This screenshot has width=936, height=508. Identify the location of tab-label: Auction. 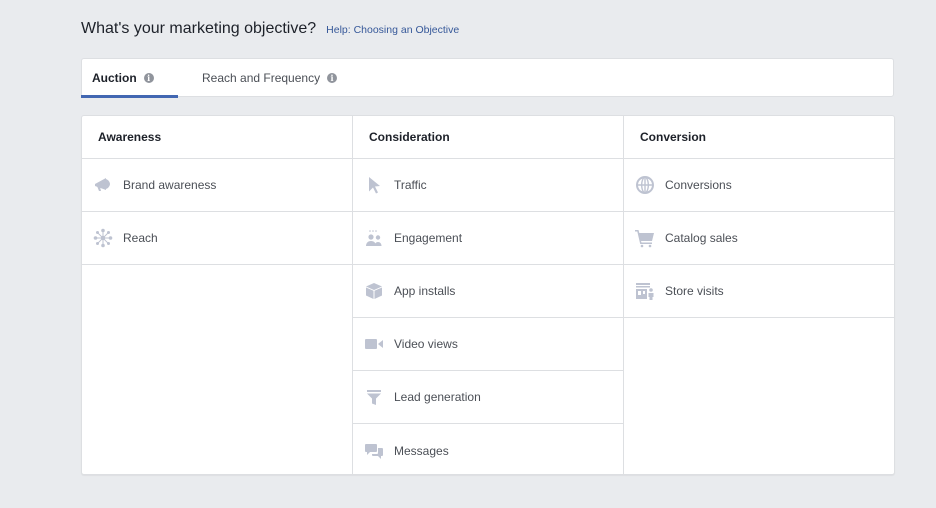
(114, 78).